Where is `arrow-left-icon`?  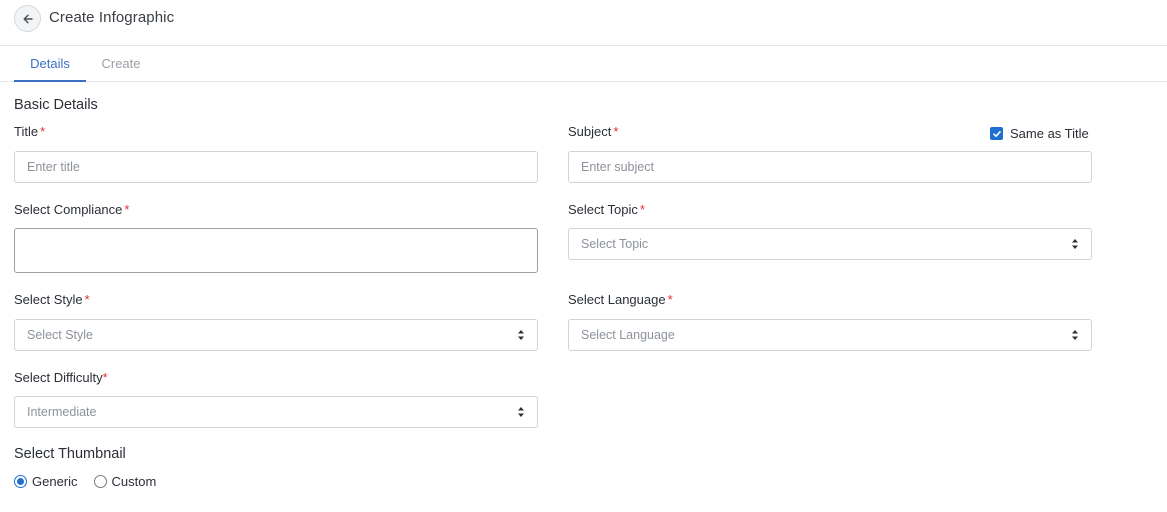
arrow-left-icon is located at coordinates (28, 18).